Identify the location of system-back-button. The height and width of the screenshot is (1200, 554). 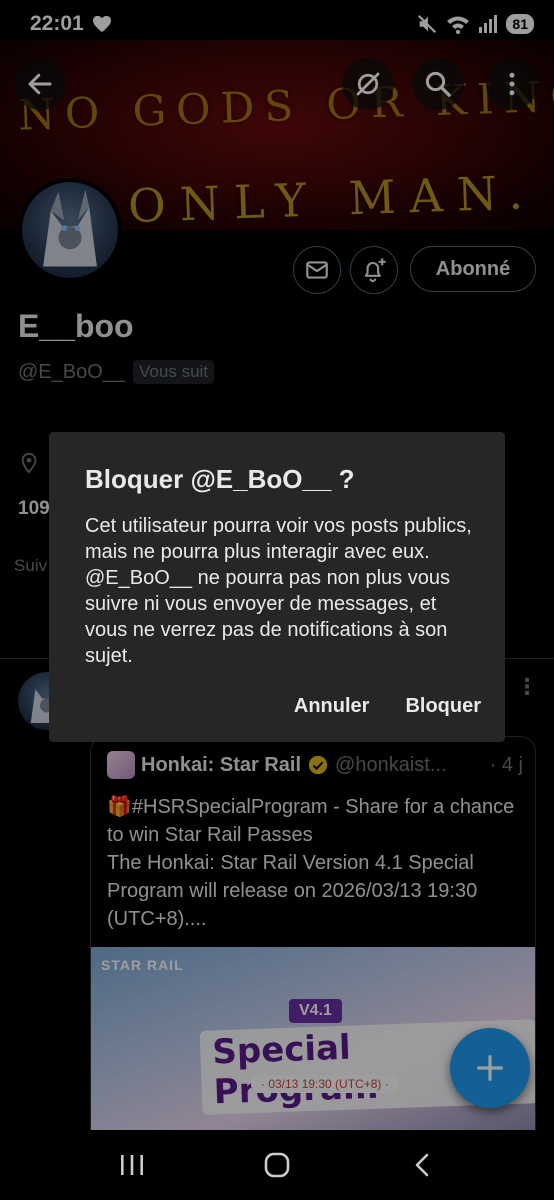
(422, 1165).